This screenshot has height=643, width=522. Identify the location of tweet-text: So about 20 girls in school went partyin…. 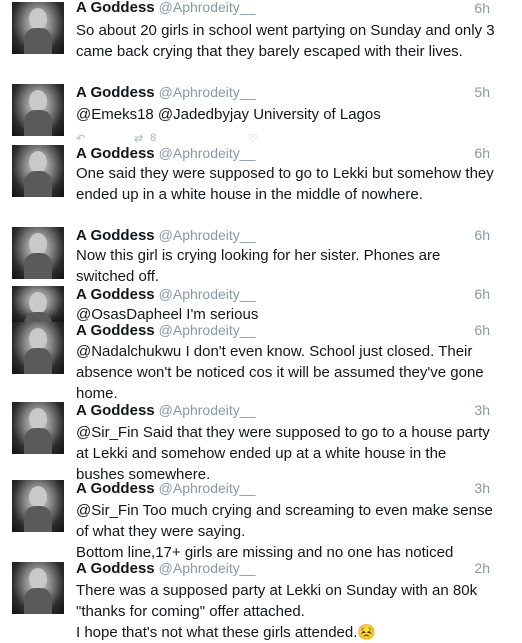
(285, 41).